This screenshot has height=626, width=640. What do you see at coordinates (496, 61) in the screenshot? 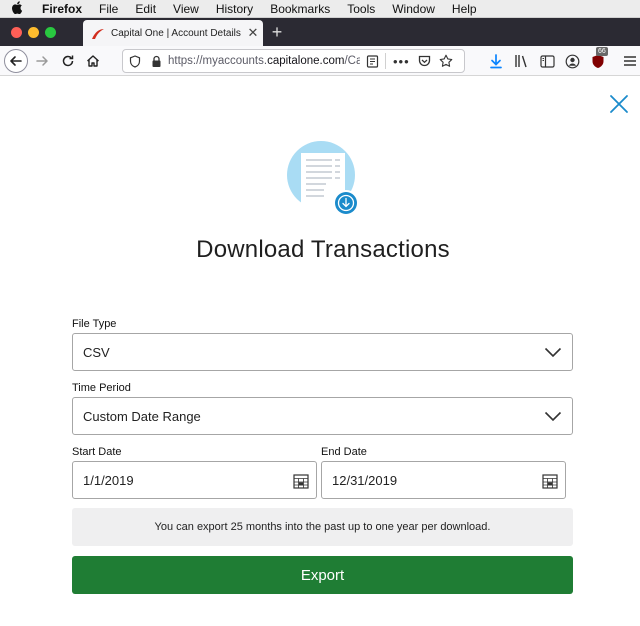
I see `downloads-icon` at bounding box center [496, 61].